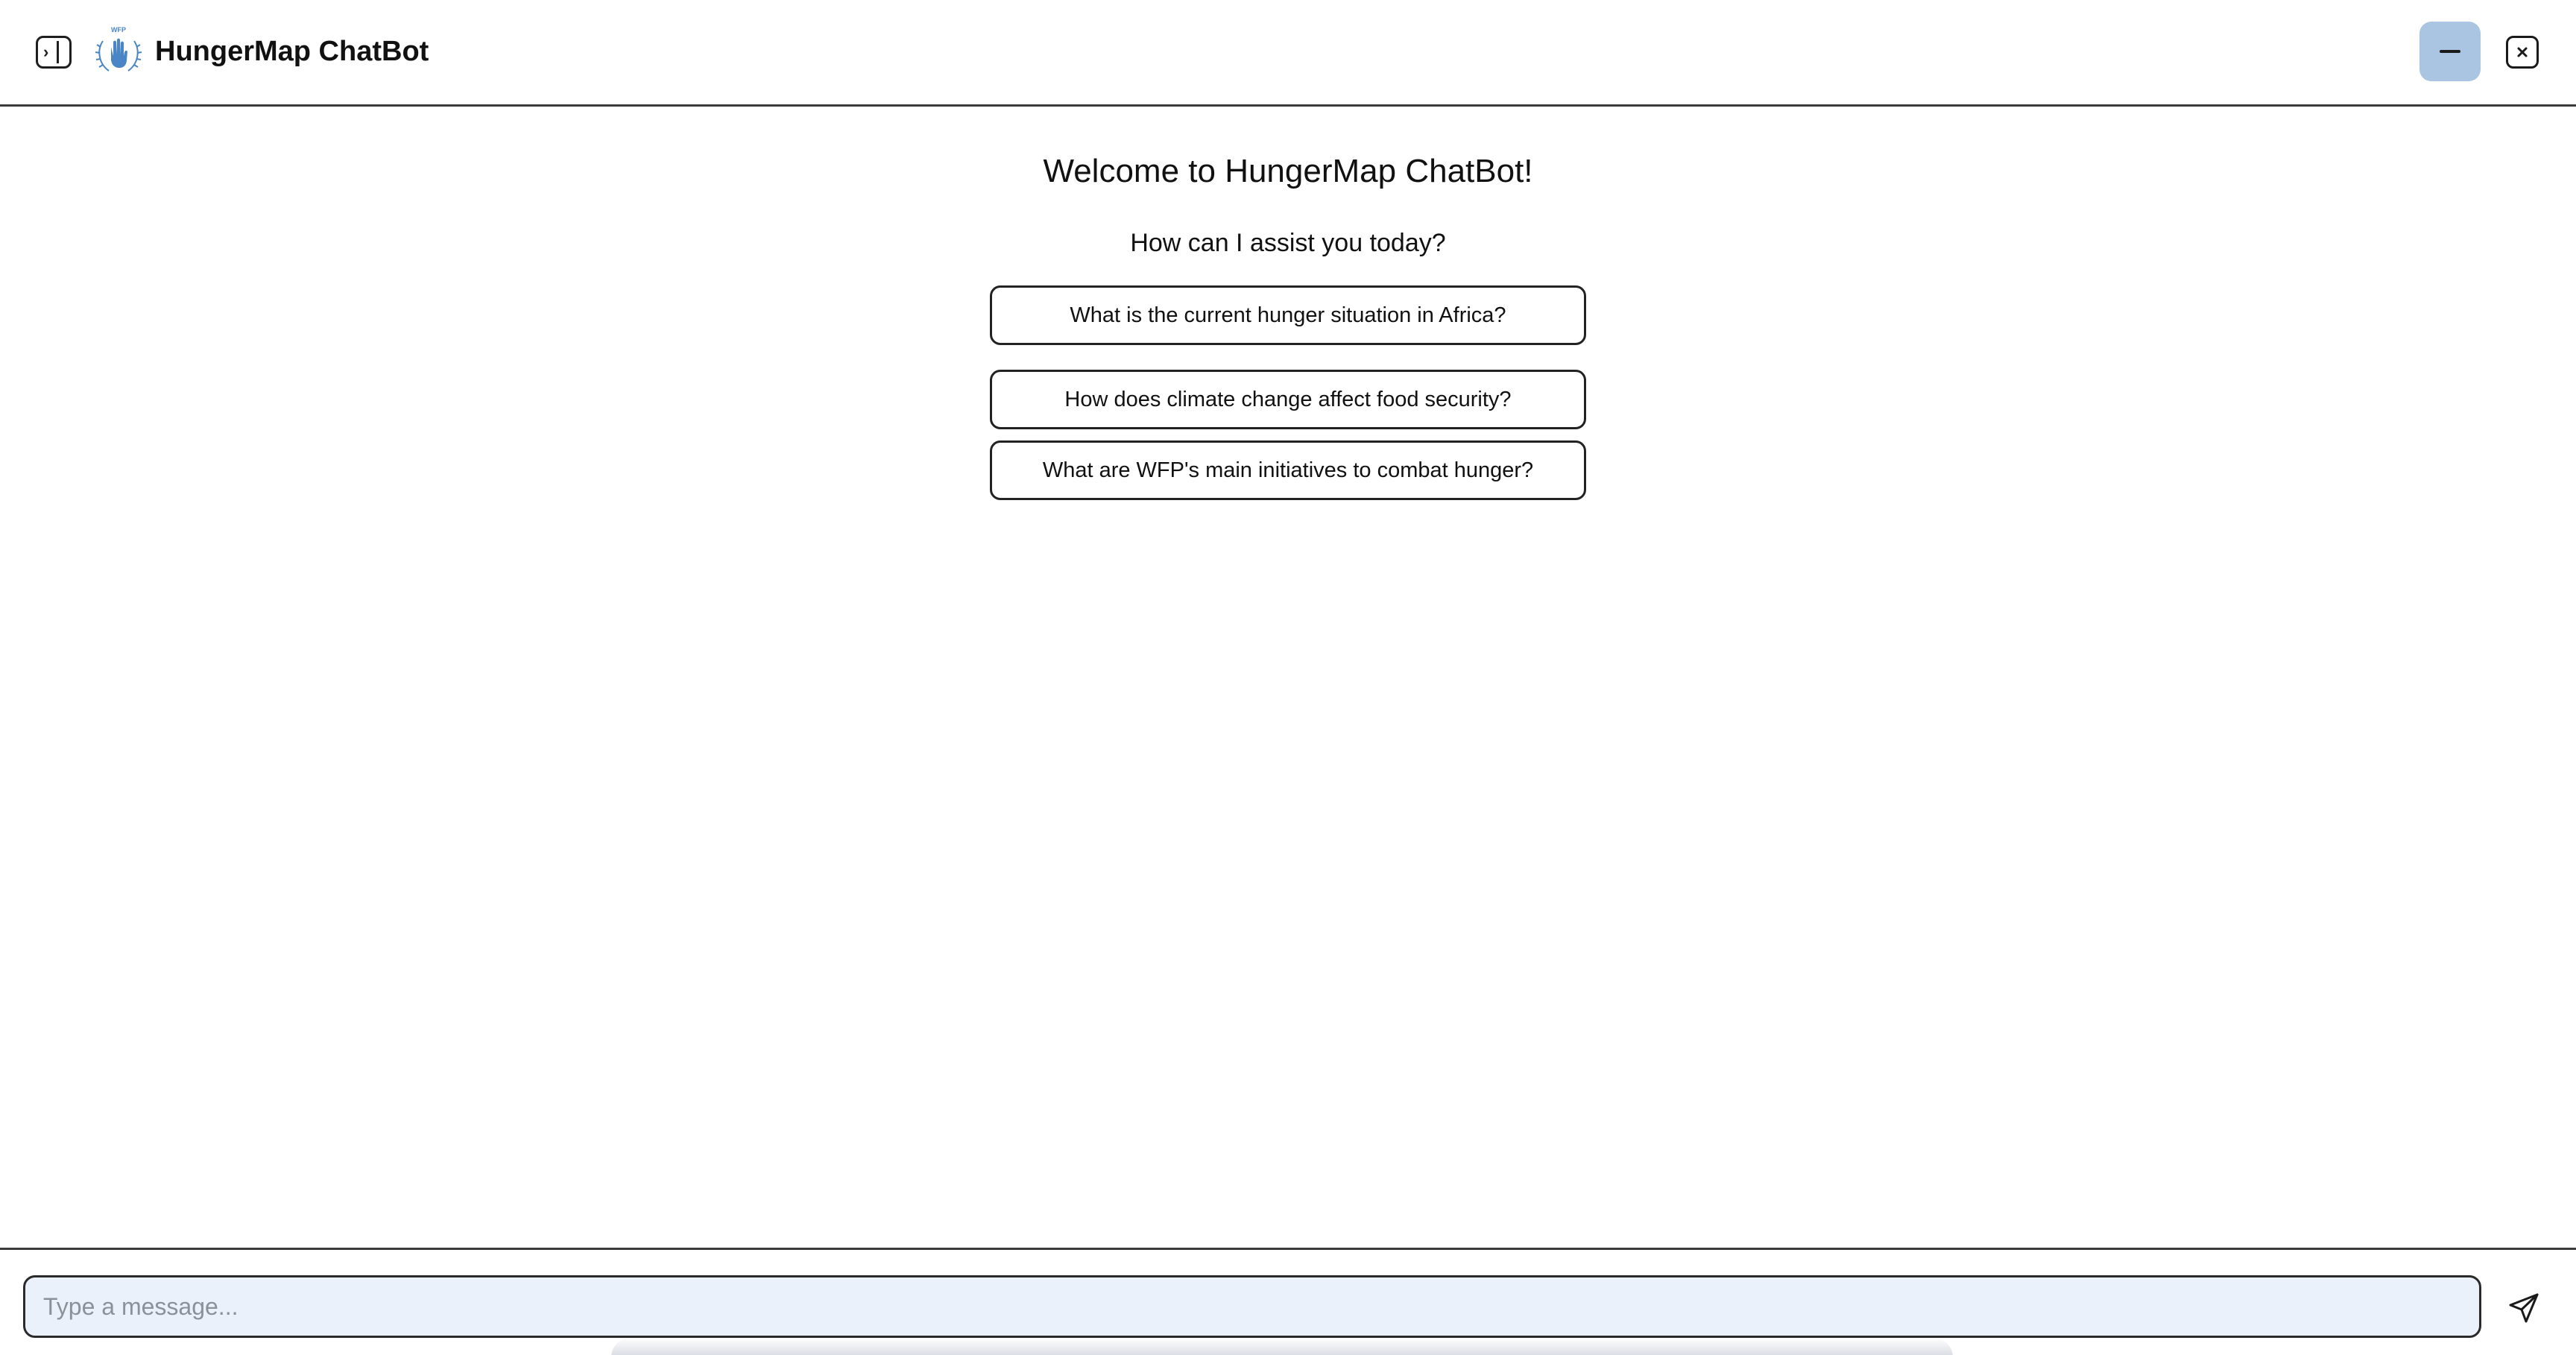 The image size is (2576, 1355). I want to click on send-button, so click(2524, 1308).